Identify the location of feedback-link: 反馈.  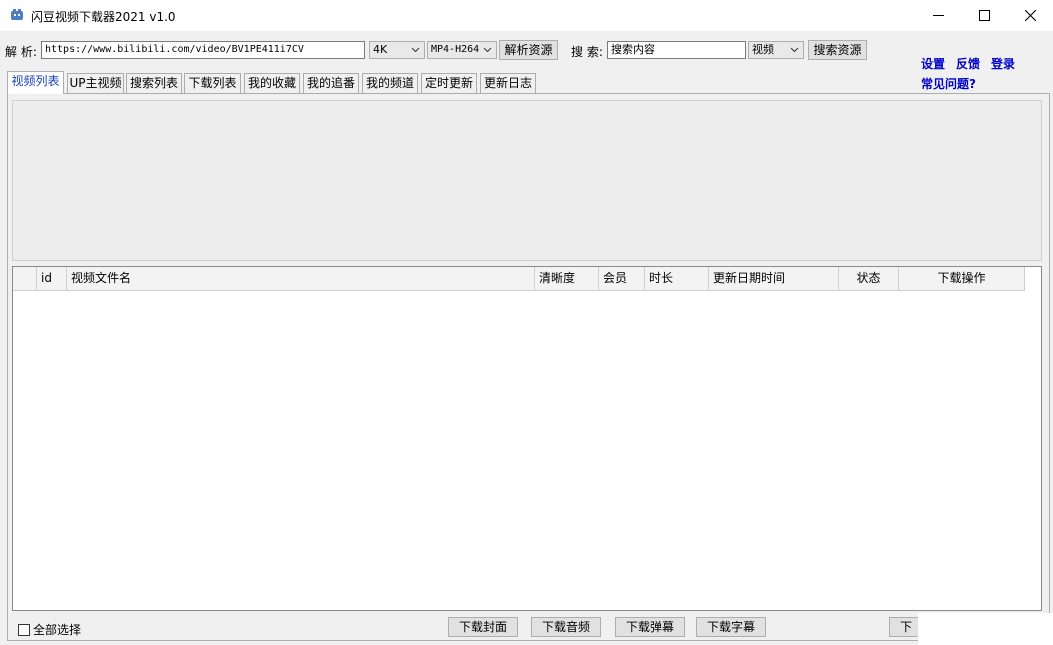
(968, 63).